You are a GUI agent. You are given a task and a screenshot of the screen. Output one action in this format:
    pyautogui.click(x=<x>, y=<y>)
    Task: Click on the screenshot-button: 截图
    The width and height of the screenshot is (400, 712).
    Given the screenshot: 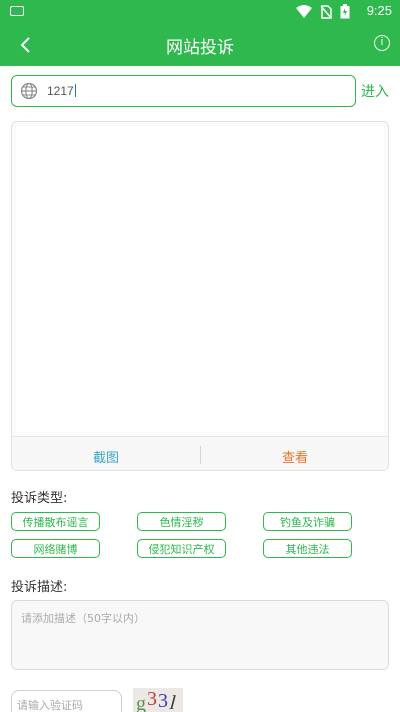 What is the action you would take?
    pyautogui.click(x=106, y=456)
    